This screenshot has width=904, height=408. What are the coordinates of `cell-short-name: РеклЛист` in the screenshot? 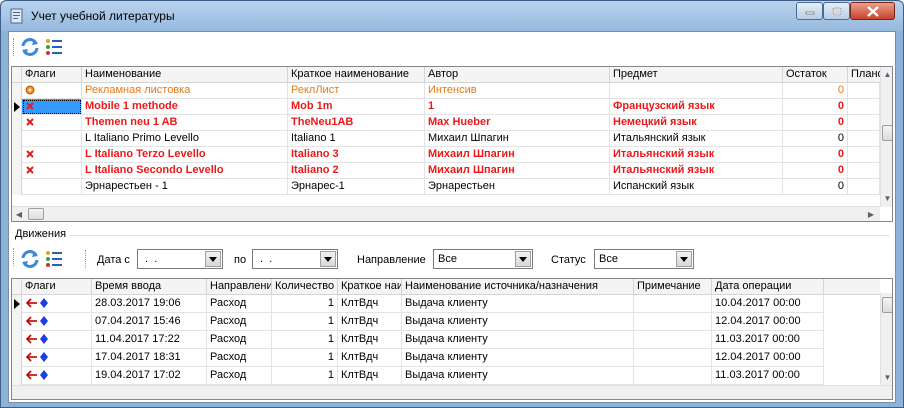 It's located at (356, 91).